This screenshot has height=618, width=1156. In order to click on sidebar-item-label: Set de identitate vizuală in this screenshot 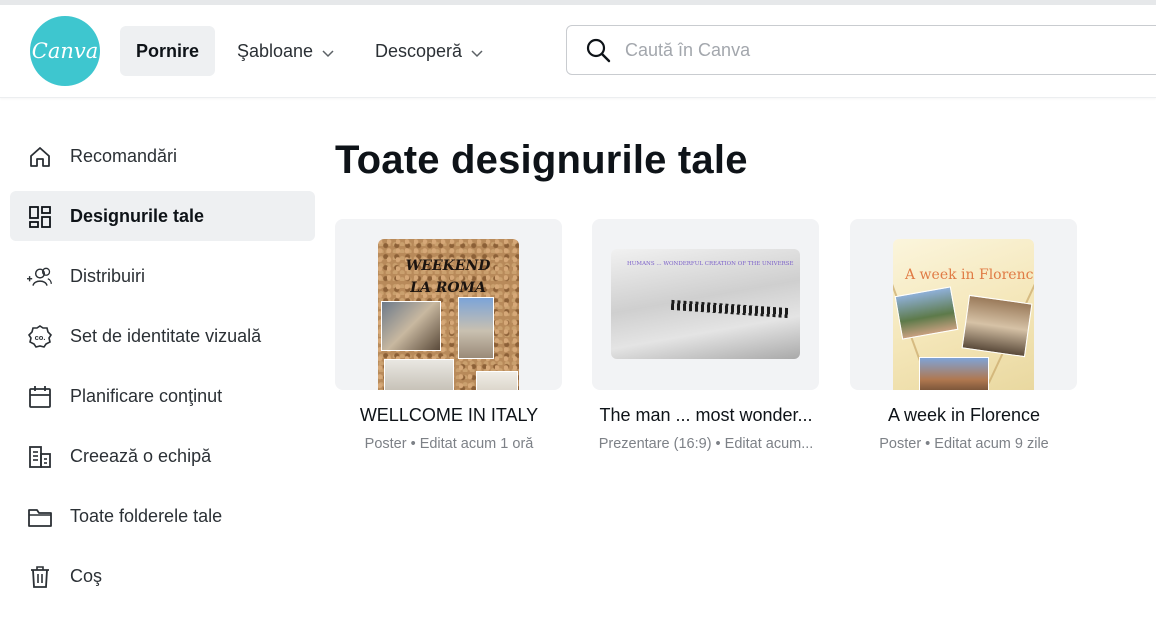, I will do `click(166, 335)`.